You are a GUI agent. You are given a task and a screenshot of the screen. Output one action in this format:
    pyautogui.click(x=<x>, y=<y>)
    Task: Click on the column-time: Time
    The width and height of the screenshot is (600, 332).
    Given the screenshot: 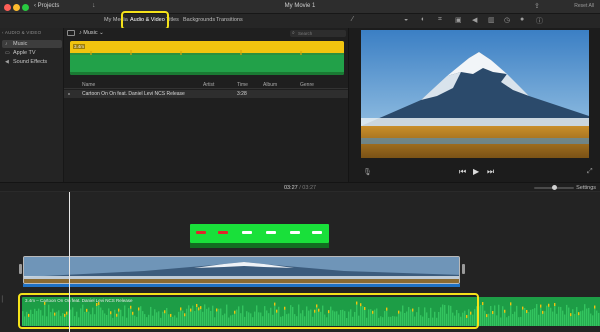 What is the action you would take?
    pyautogui.click(x=242, y=85)
    